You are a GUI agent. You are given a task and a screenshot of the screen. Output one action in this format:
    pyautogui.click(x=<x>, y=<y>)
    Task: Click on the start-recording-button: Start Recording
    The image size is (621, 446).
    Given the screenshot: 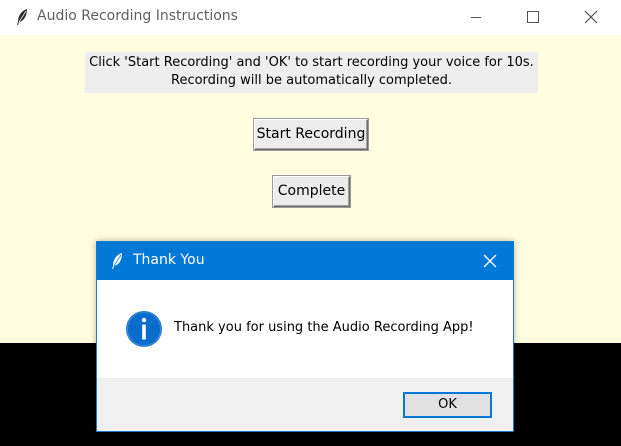 What is the action you would take?
    pyautogui.click(x=311, y=134)
    